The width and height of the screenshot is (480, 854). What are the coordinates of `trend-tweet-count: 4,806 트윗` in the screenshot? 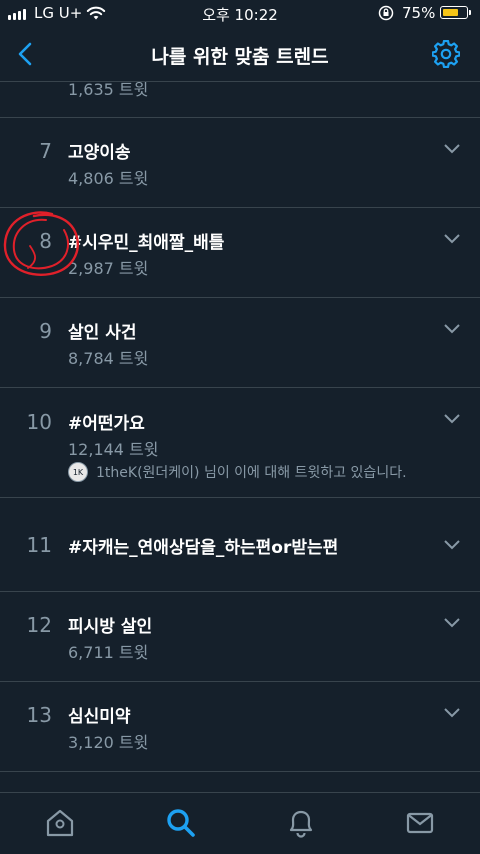 It's located at (108, 178).